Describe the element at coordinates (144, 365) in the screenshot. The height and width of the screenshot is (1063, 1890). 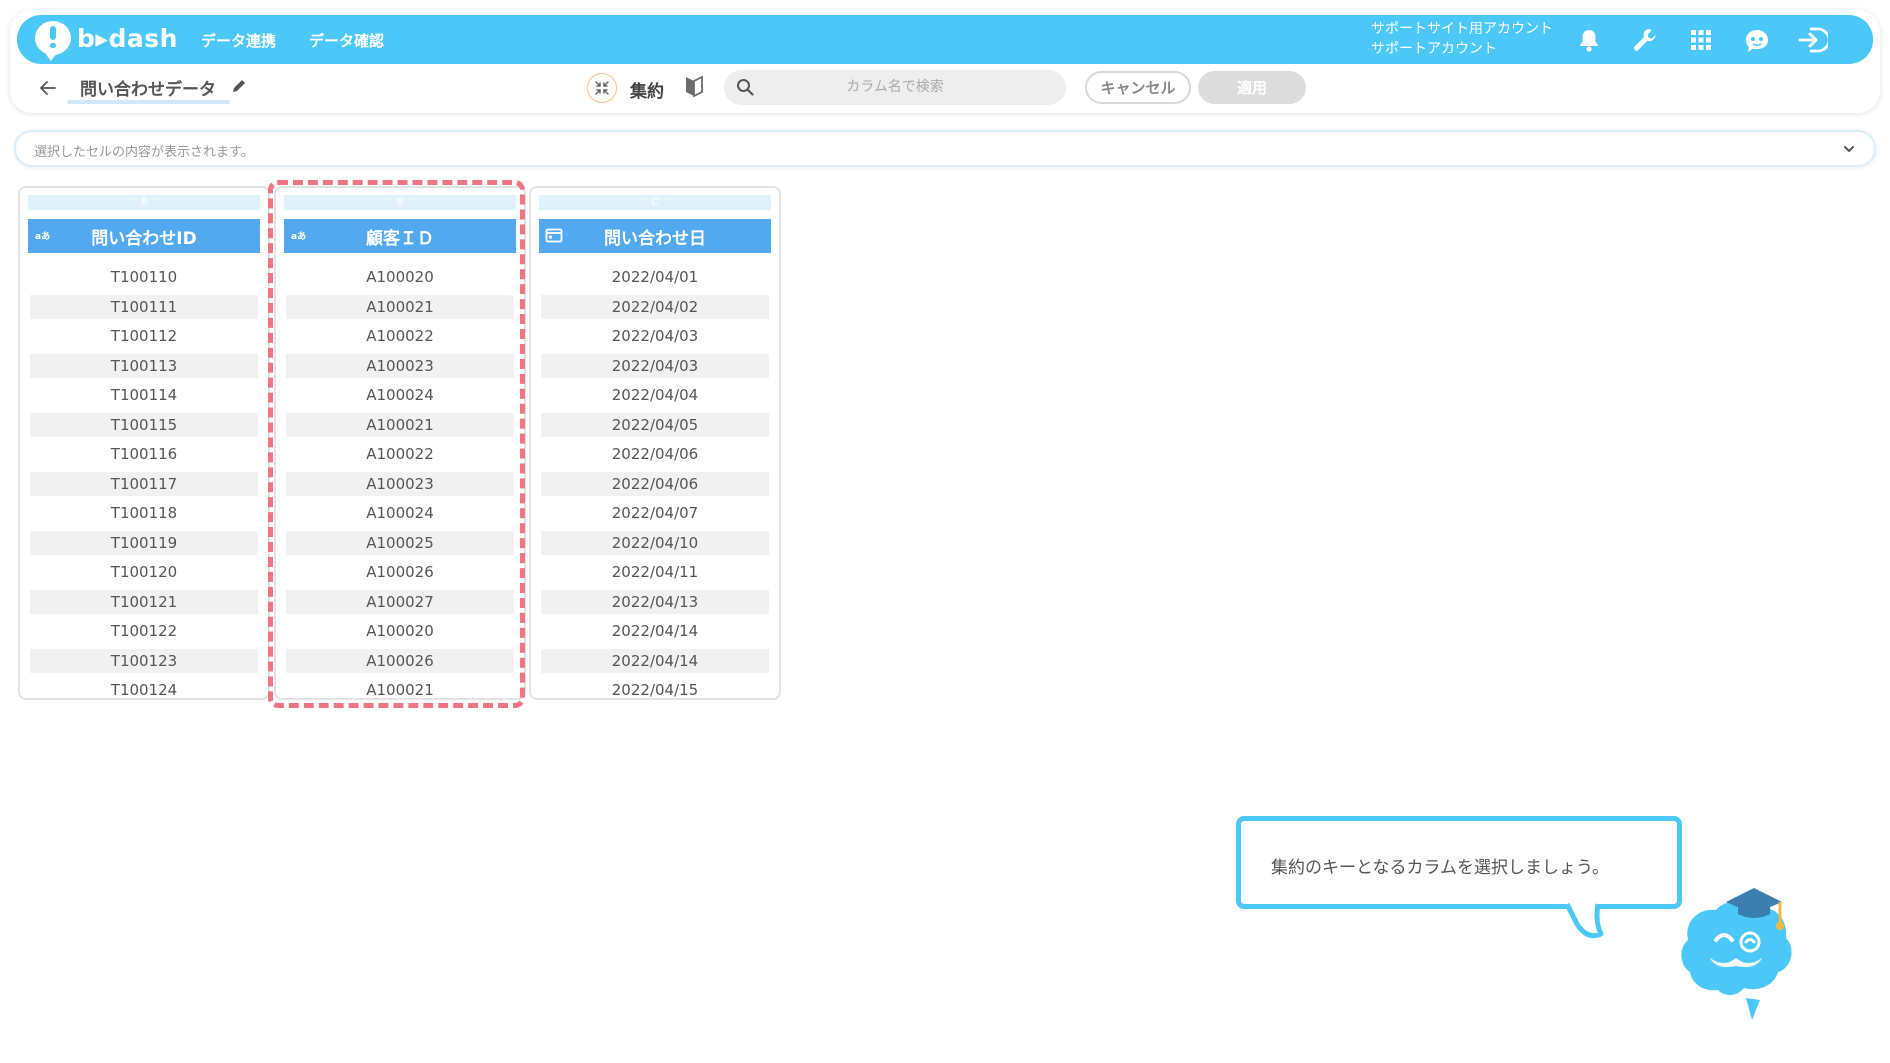
I see `table-cell: T100113` at that location.